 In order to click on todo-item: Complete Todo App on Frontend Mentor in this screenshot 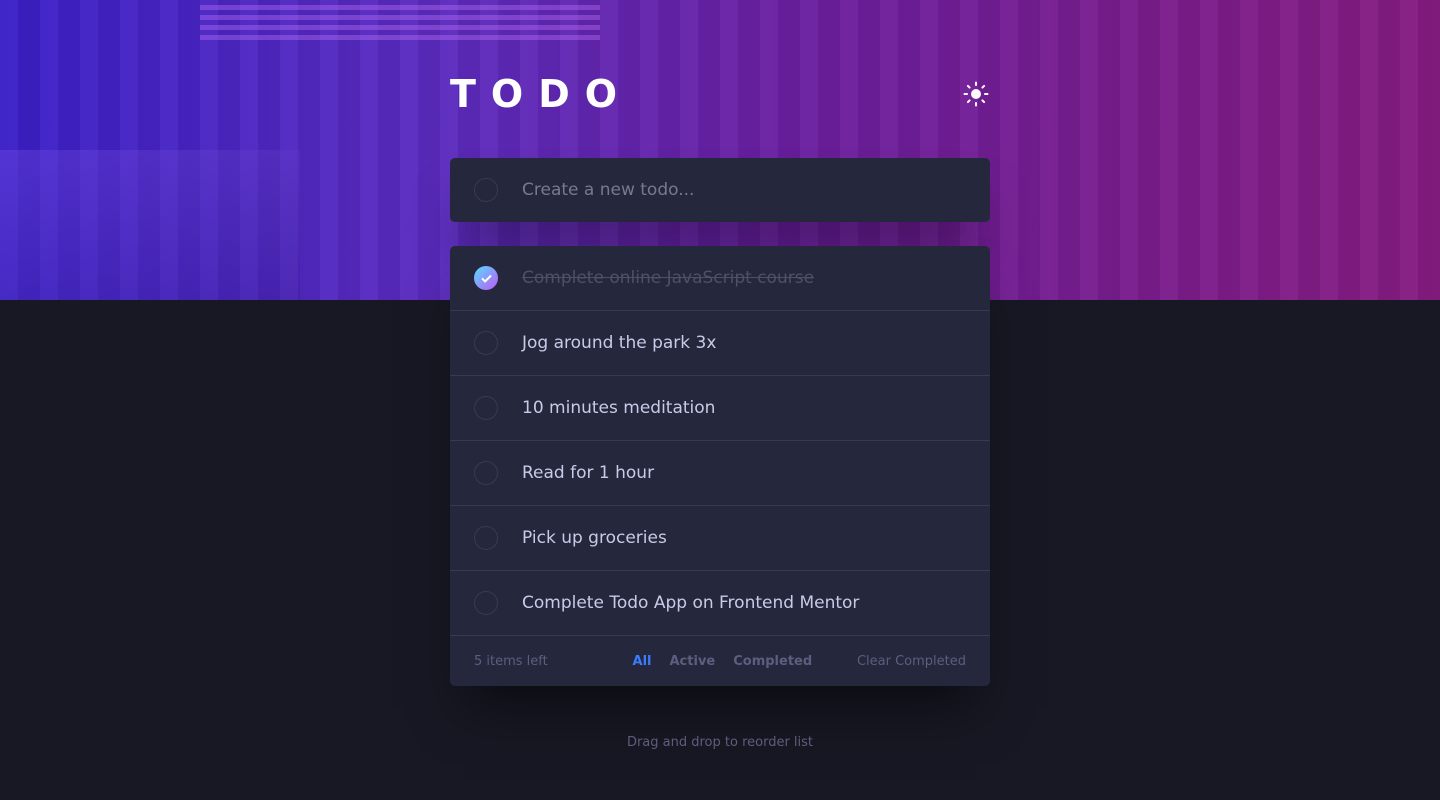, I will do `click(720, 603)`.